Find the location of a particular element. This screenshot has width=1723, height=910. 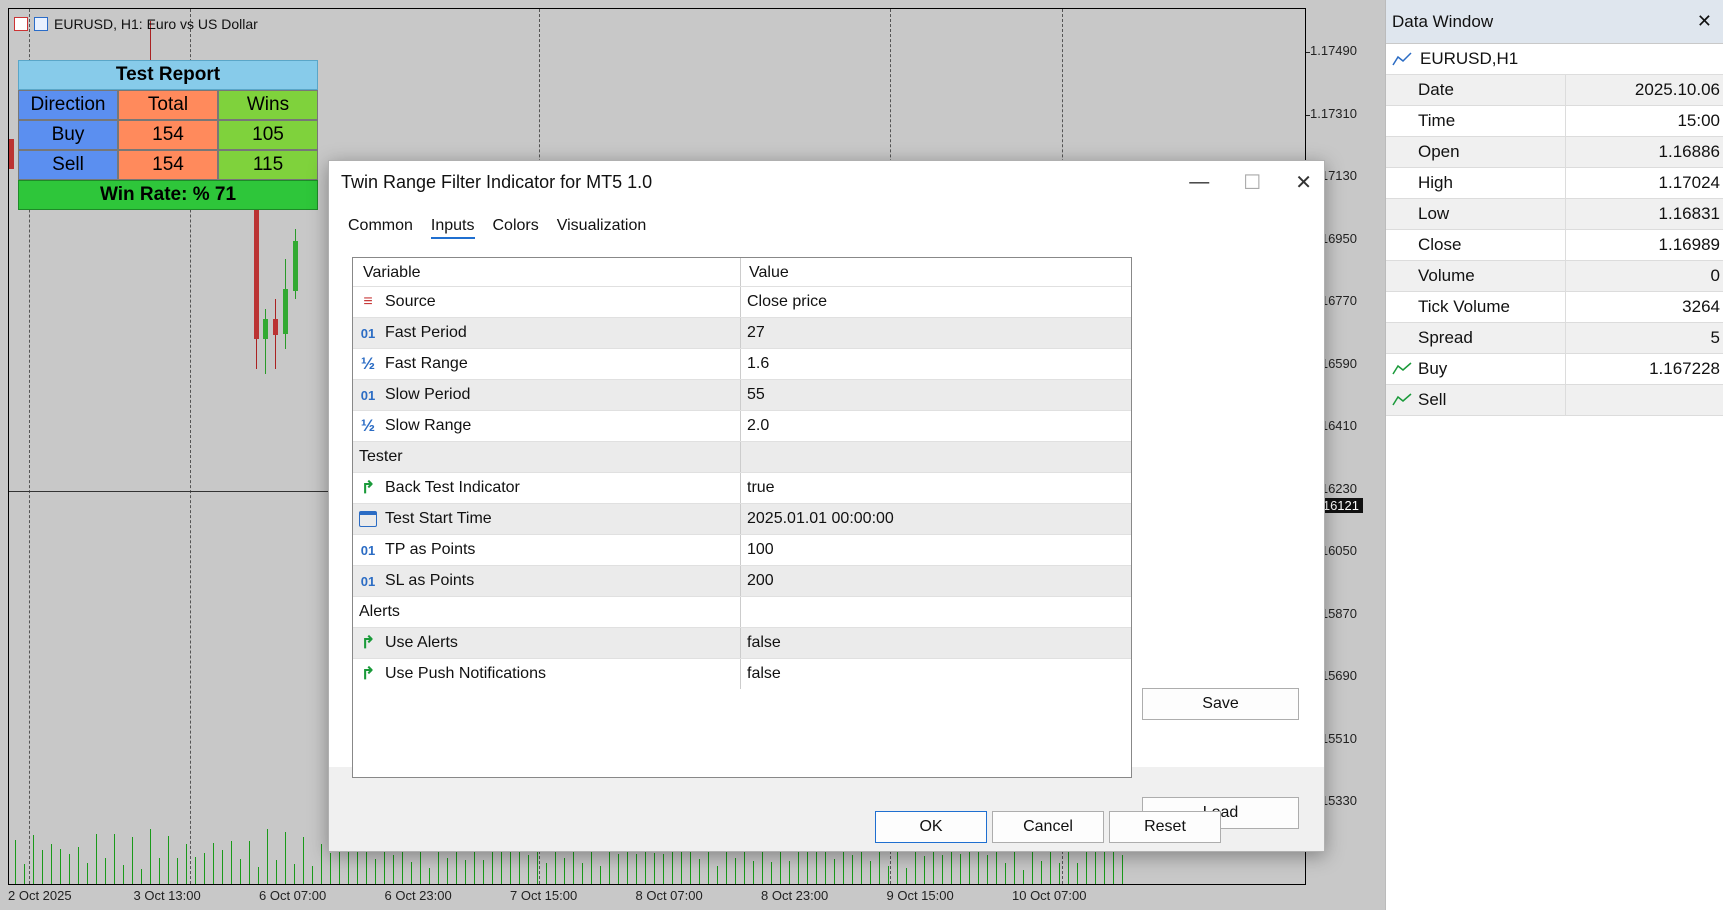

header-total: Total is located at coordinates (168, 105).